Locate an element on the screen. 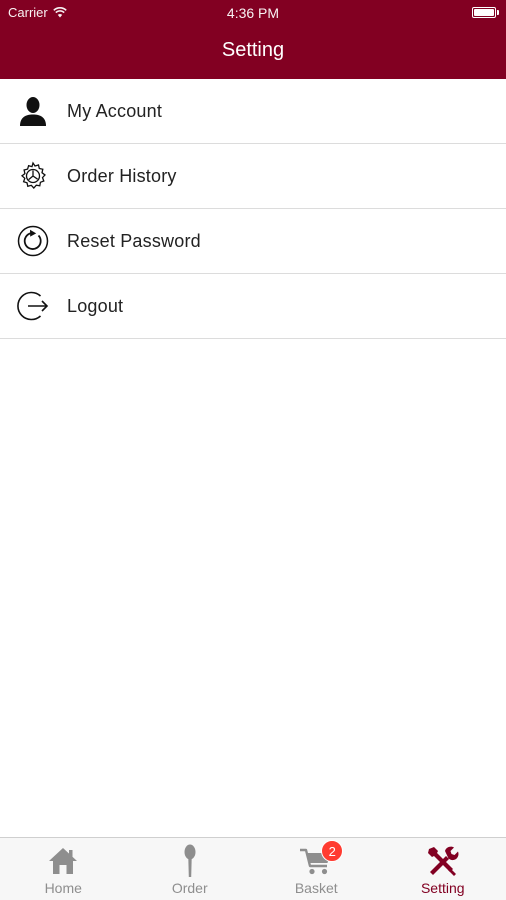  page-title: Setting is located at coordinates (253, 50).